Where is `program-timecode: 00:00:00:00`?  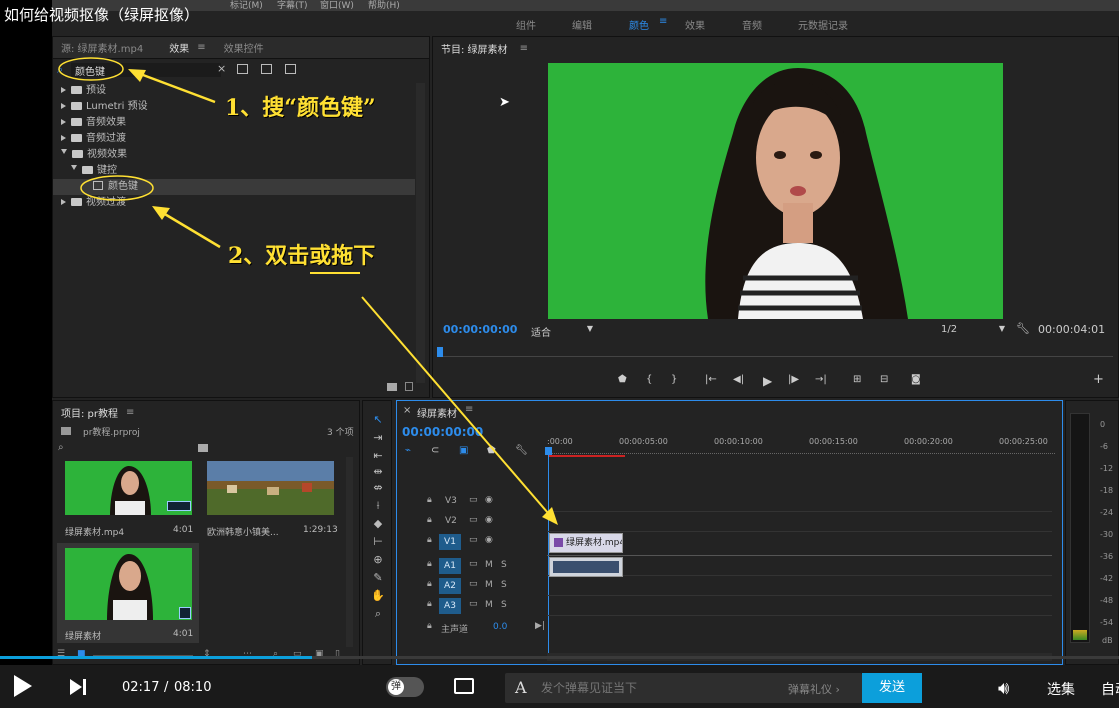 program-timecode: 00:00:00:00 is located at coordinates (480, 329).